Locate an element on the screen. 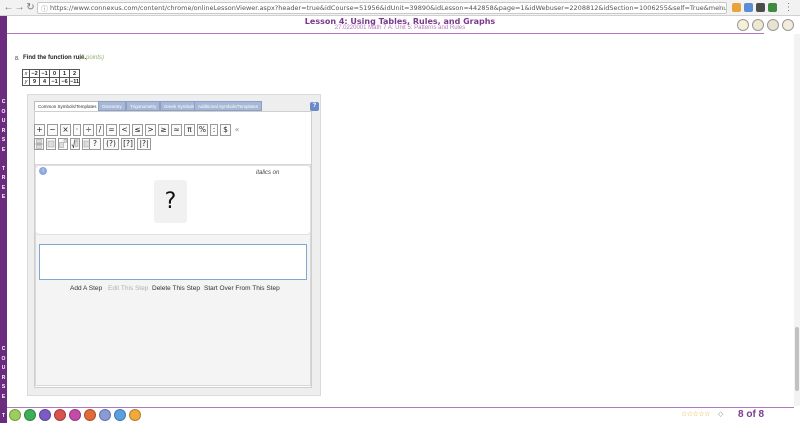 The height and width of the screenshot is (423, 800). symbol-colon-button: : is located at coordinates (214, 130).